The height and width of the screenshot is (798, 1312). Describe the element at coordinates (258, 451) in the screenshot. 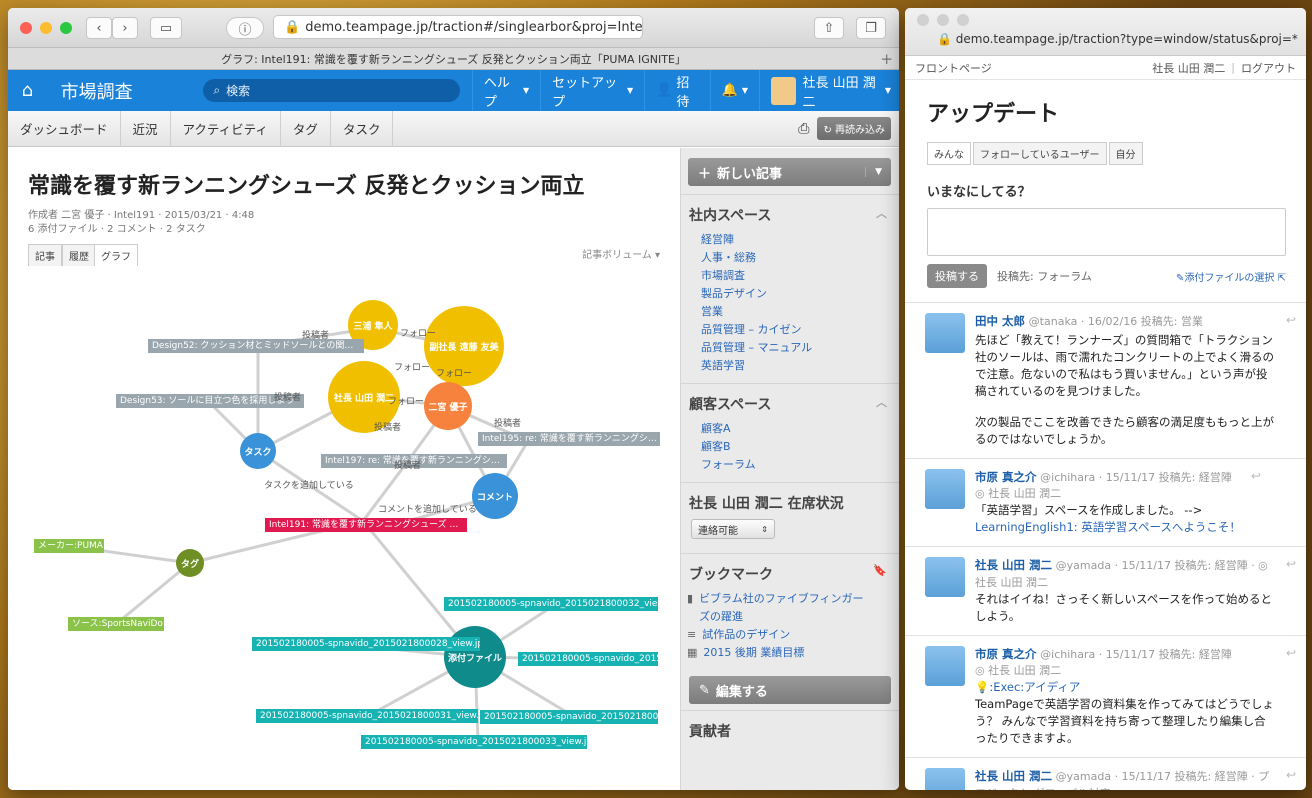

I see `node-task: タスク` at that location.